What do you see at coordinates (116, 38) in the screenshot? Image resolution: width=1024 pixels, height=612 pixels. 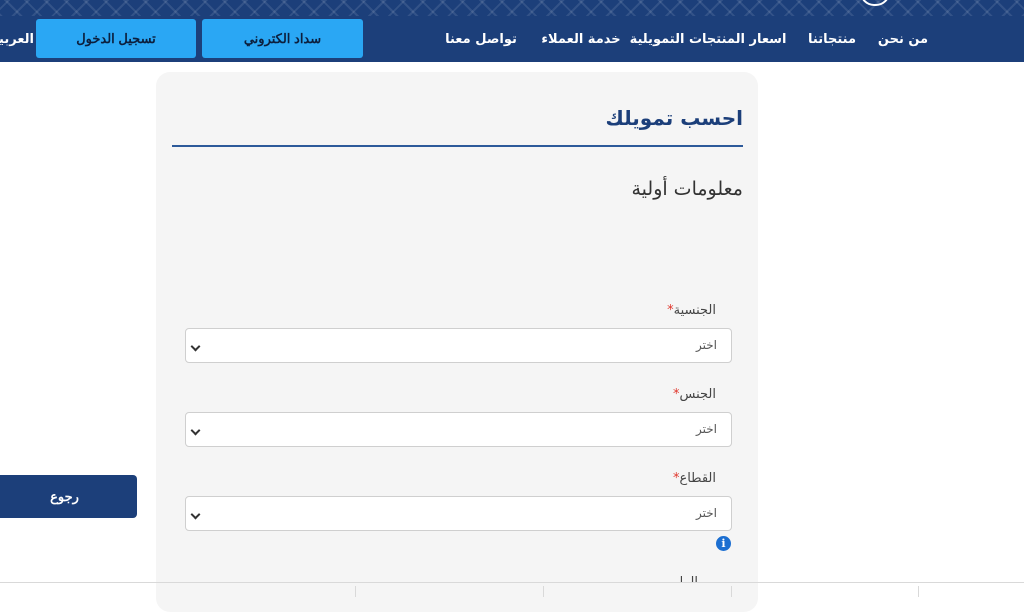 I see `login-button: تسجيل الدخول` at bounding box center [116, 38].